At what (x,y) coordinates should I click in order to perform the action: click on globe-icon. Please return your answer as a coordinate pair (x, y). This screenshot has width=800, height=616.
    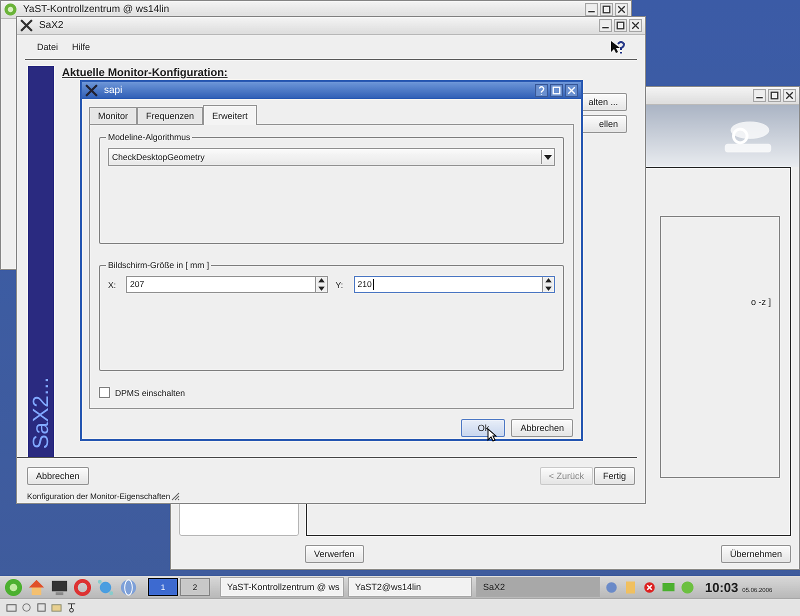
    Looking at the image, I should click on (128, 587).